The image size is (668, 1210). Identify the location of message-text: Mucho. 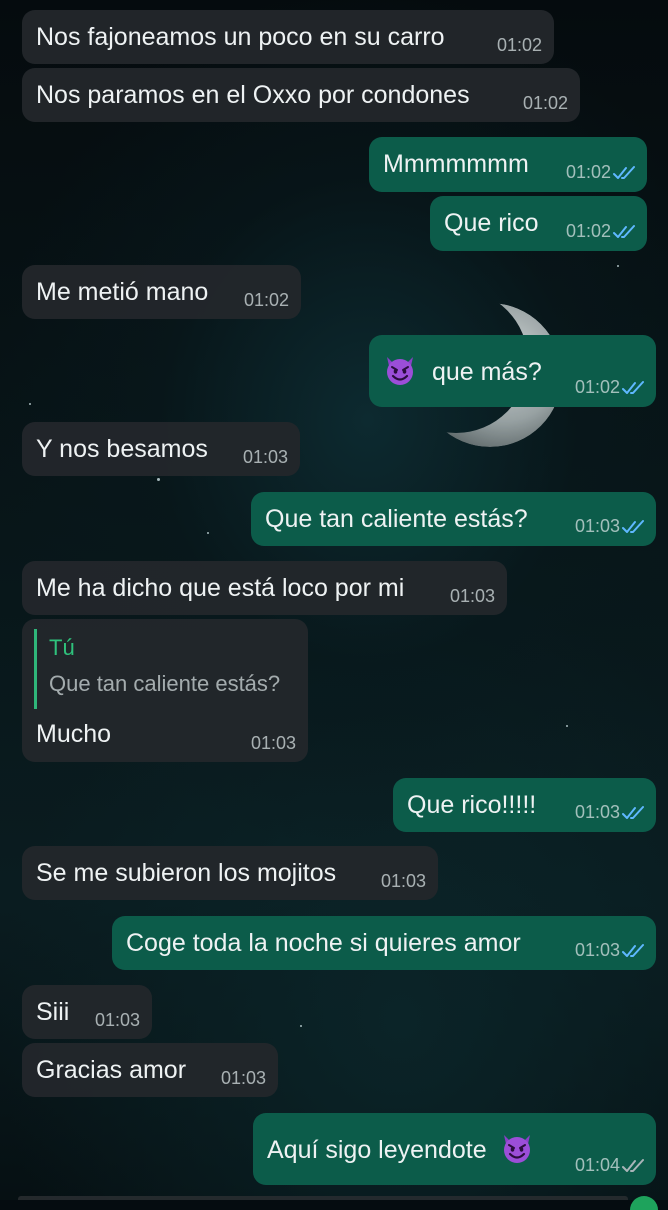
(74, 734).